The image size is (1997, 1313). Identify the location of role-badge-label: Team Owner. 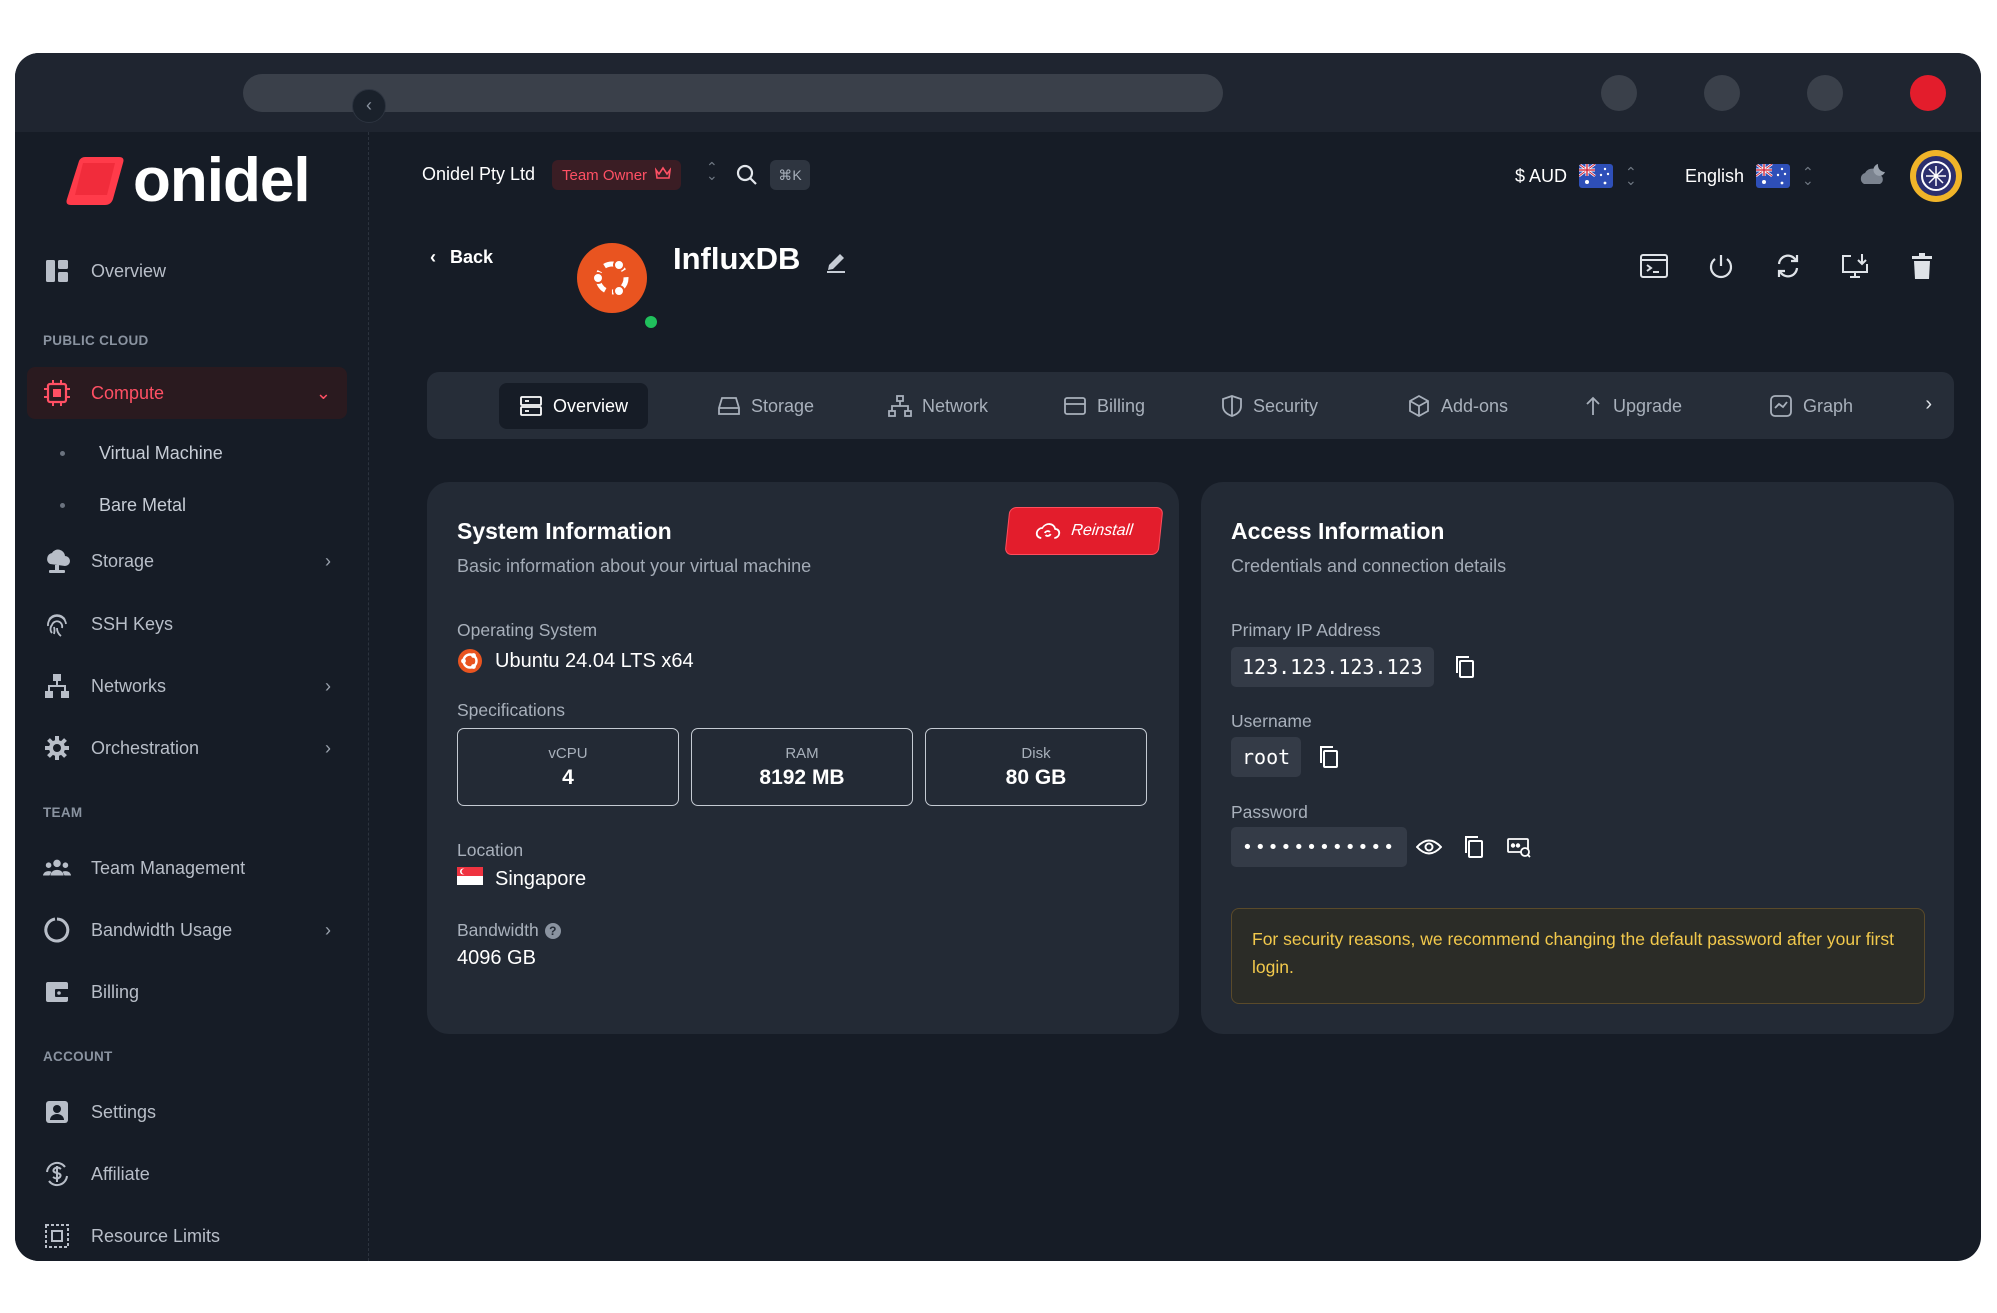
(605, 175).